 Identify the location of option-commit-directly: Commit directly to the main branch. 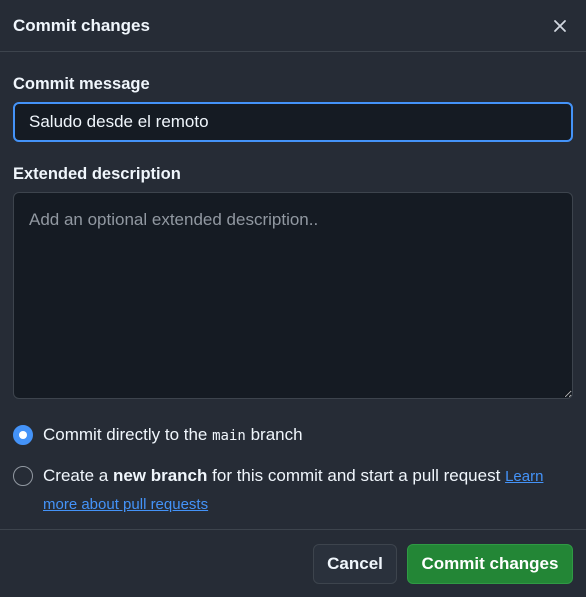
(293, 437).